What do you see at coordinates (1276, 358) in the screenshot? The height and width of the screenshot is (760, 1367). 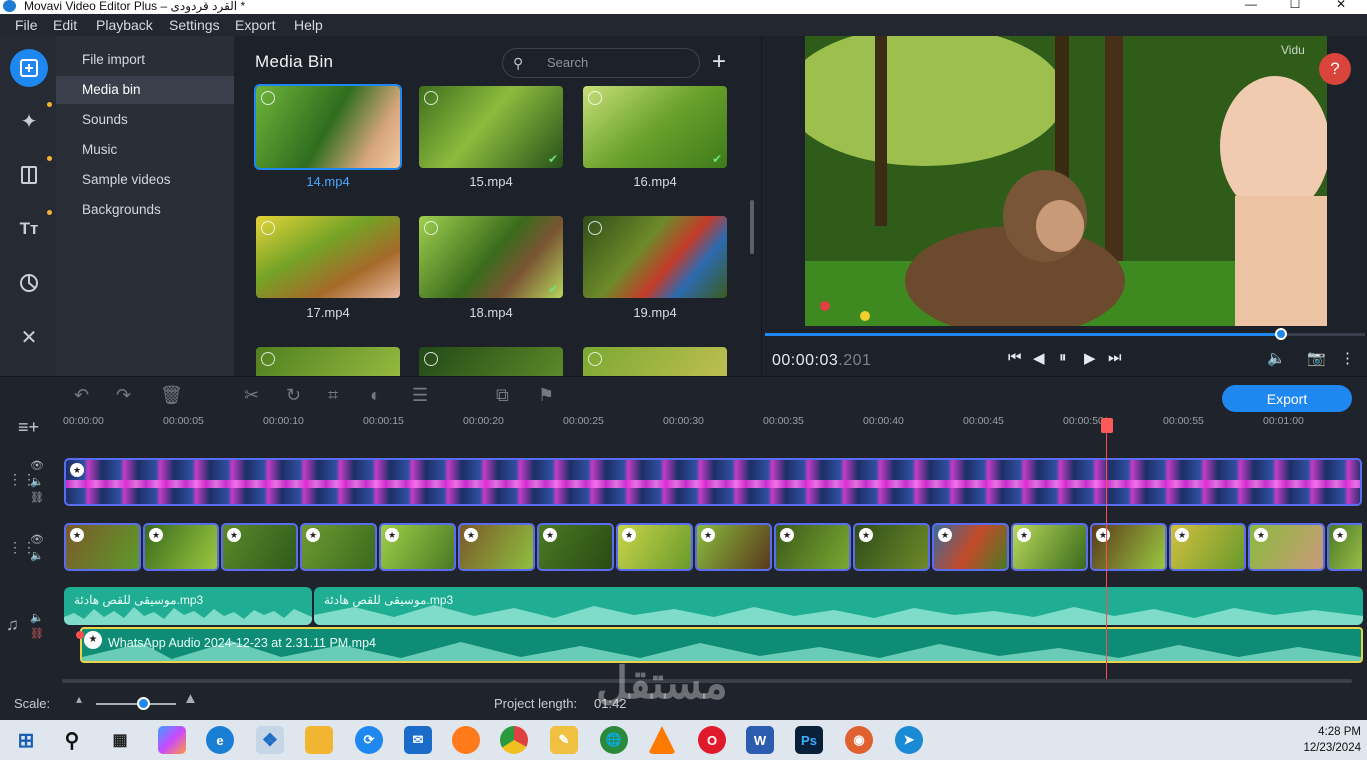 I see `volume-icon: 🔈` at bounding box center [1276, 358].